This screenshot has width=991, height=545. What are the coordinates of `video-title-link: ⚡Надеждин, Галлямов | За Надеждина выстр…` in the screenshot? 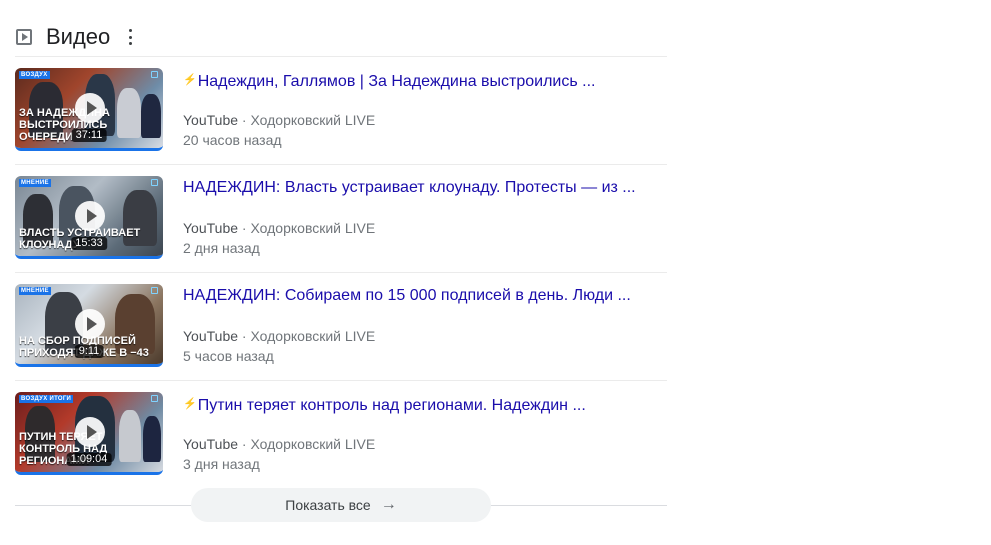 It's located at (418, 81).